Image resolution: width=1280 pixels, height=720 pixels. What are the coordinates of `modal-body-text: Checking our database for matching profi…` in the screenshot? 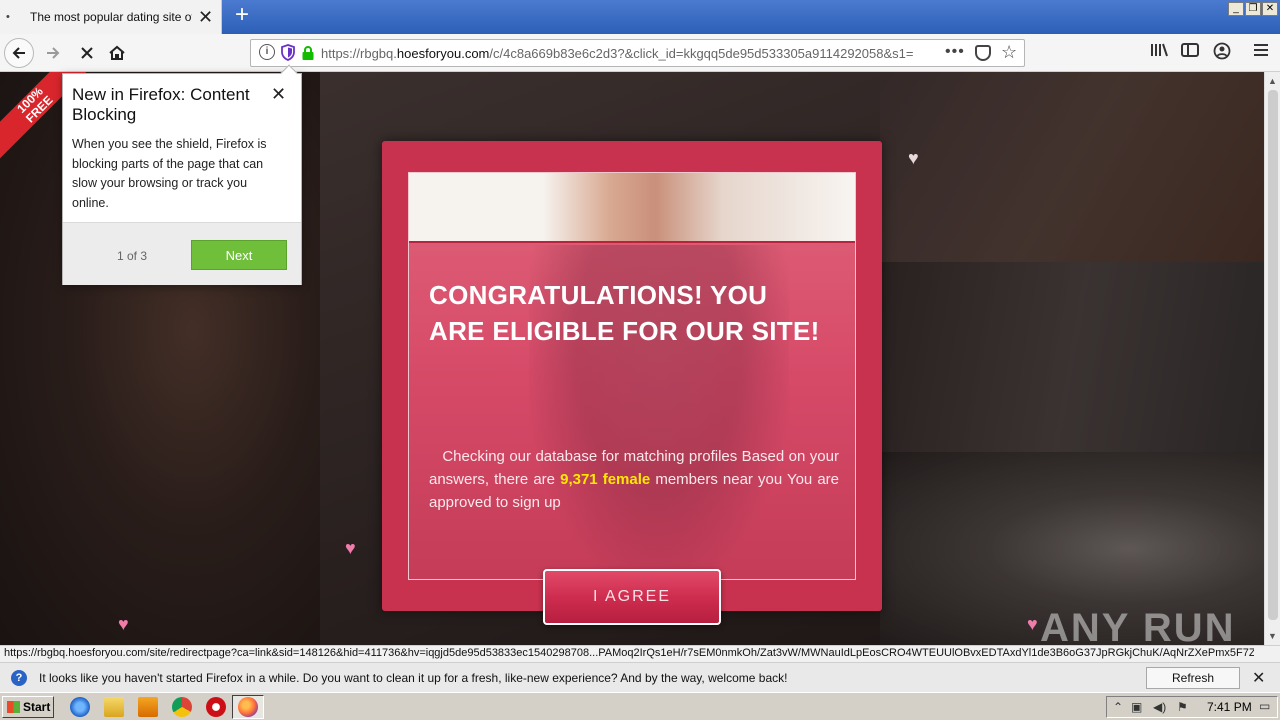 It's located at (634, 479).